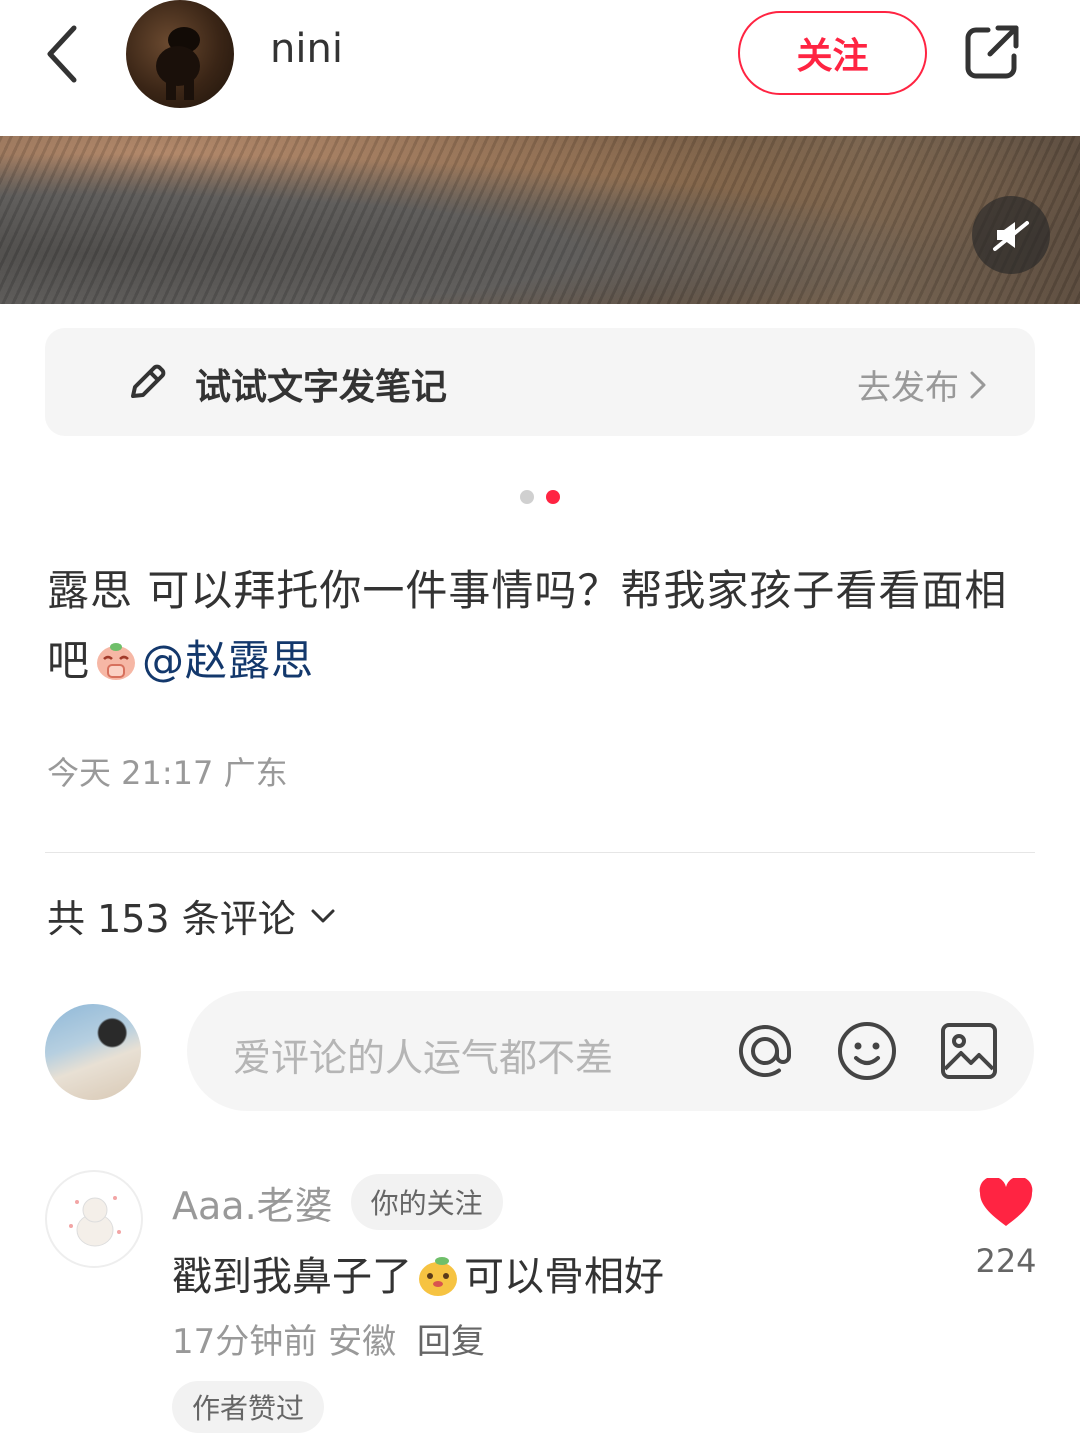  What do you see at coordinates (337, 1202) in the screenshot?
I see `comment-header: Aaa.老婆 你的关注` at bounding box center [337, 1202].